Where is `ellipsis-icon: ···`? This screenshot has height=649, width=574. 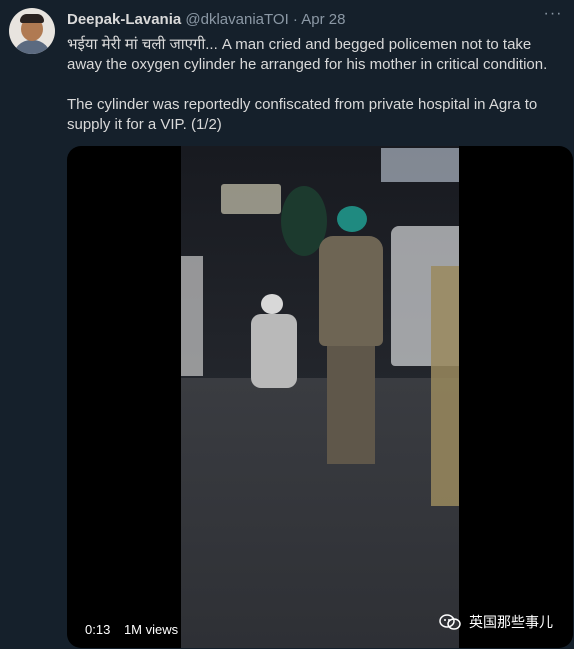 ellipsis-icon: ··· is located at coordinates (553, 14).